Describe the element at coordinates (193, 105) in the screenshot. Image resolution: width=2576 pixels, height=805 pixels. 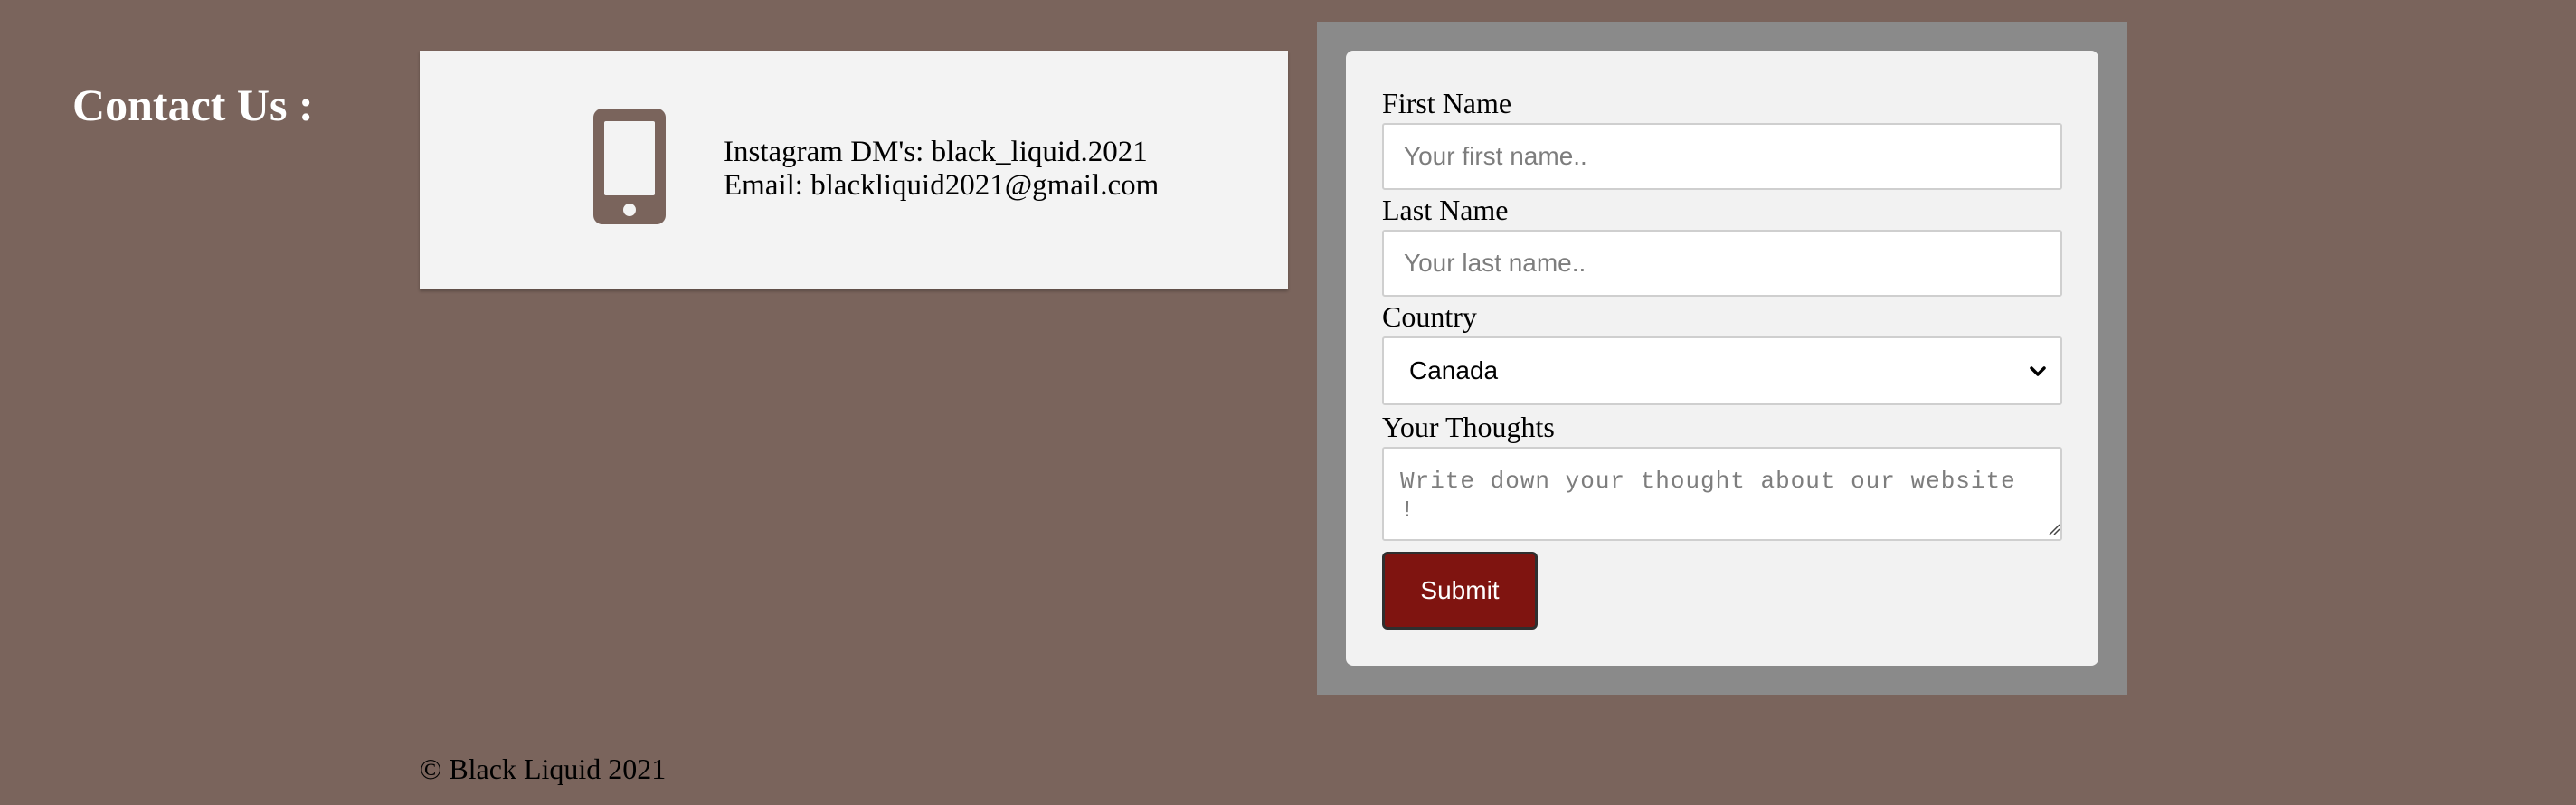
I see `page-title: Contact Us :` at that location.